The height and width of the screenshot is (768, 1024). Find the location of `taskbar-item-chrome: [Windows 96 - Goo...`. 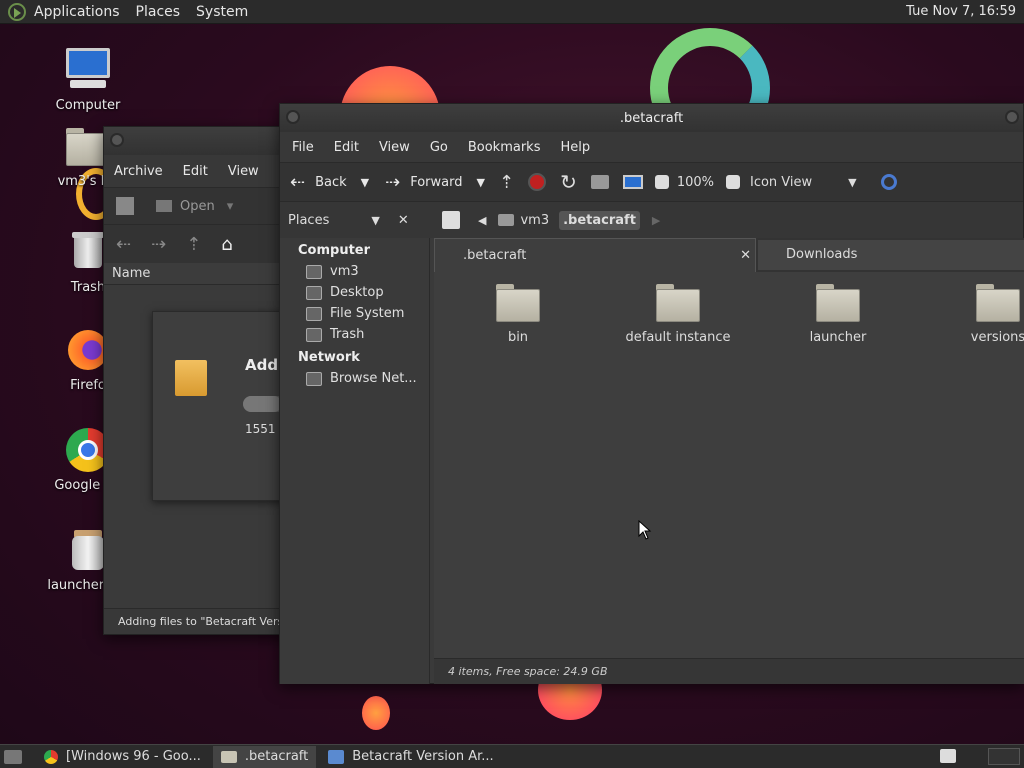

taskbar-item-chrome: [Windows 96 - Goo... is located at coordinates (122, 757).